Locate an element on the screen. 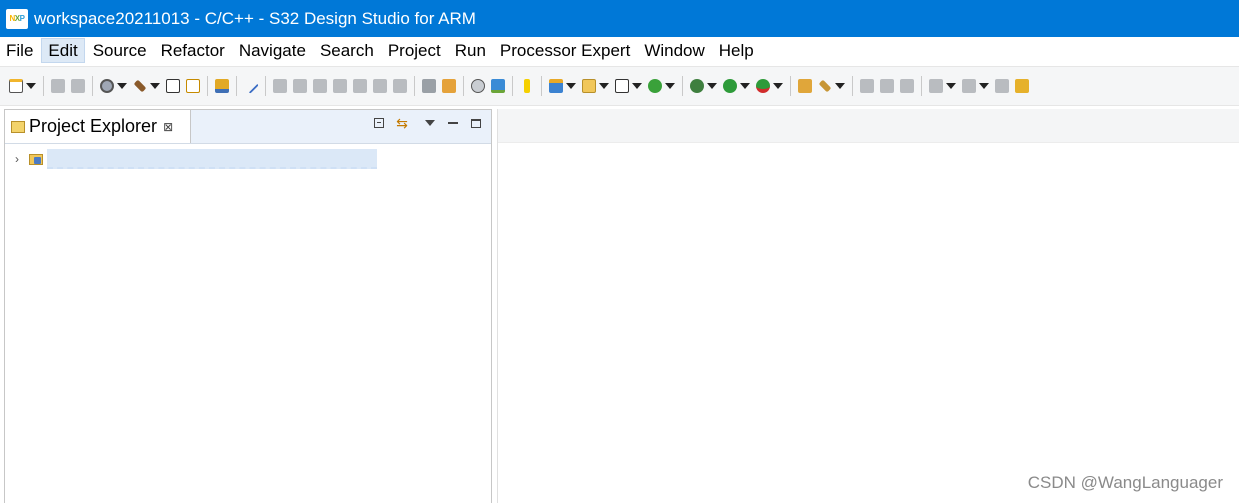 Image resolution: width=1239 pixels, height=503 pixels. menu-window: Window is located at coordinates (674, 50).